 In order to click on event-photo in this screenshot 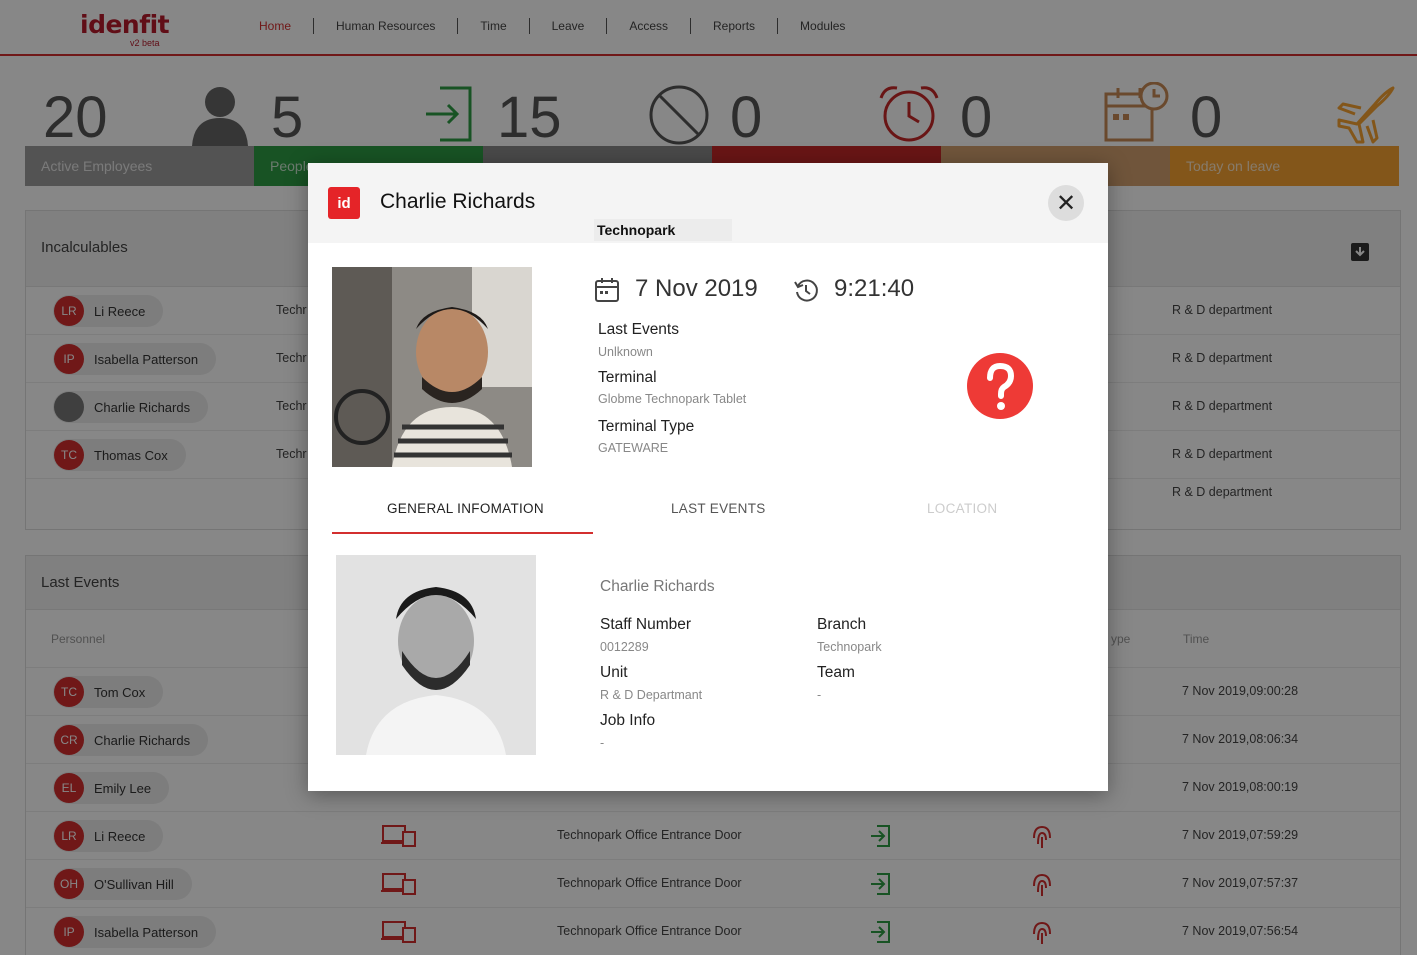, I will do `click(432, 367)`.